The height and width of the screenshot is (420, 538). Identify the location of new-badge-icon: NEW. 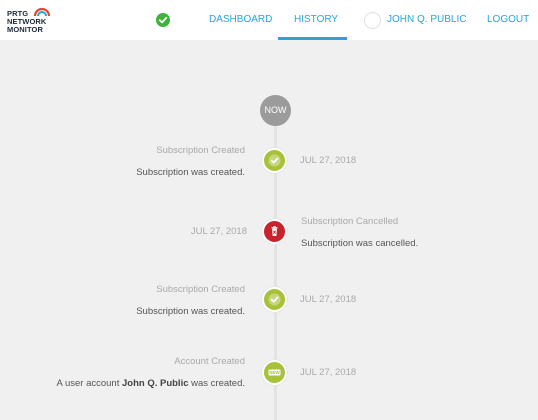
(274, 372).